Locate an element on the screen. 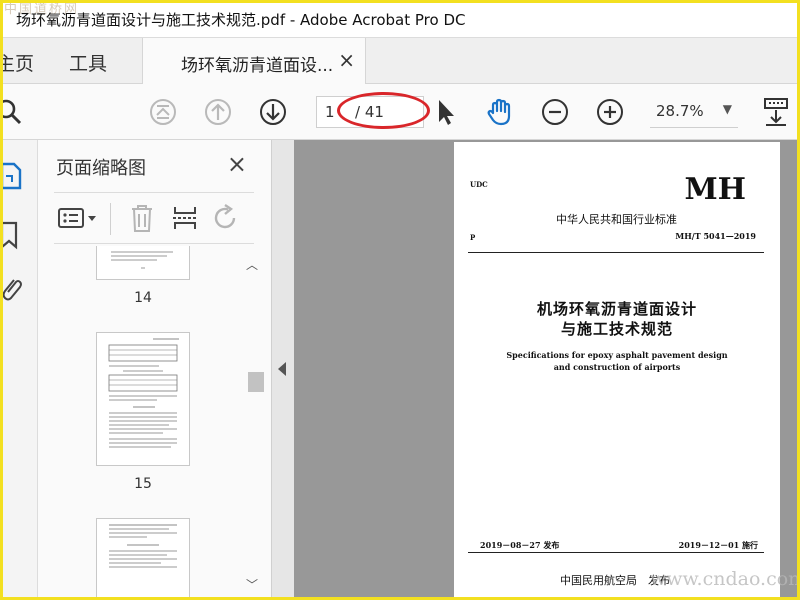  zoom-in-icon is located at coordinates (610, 112).